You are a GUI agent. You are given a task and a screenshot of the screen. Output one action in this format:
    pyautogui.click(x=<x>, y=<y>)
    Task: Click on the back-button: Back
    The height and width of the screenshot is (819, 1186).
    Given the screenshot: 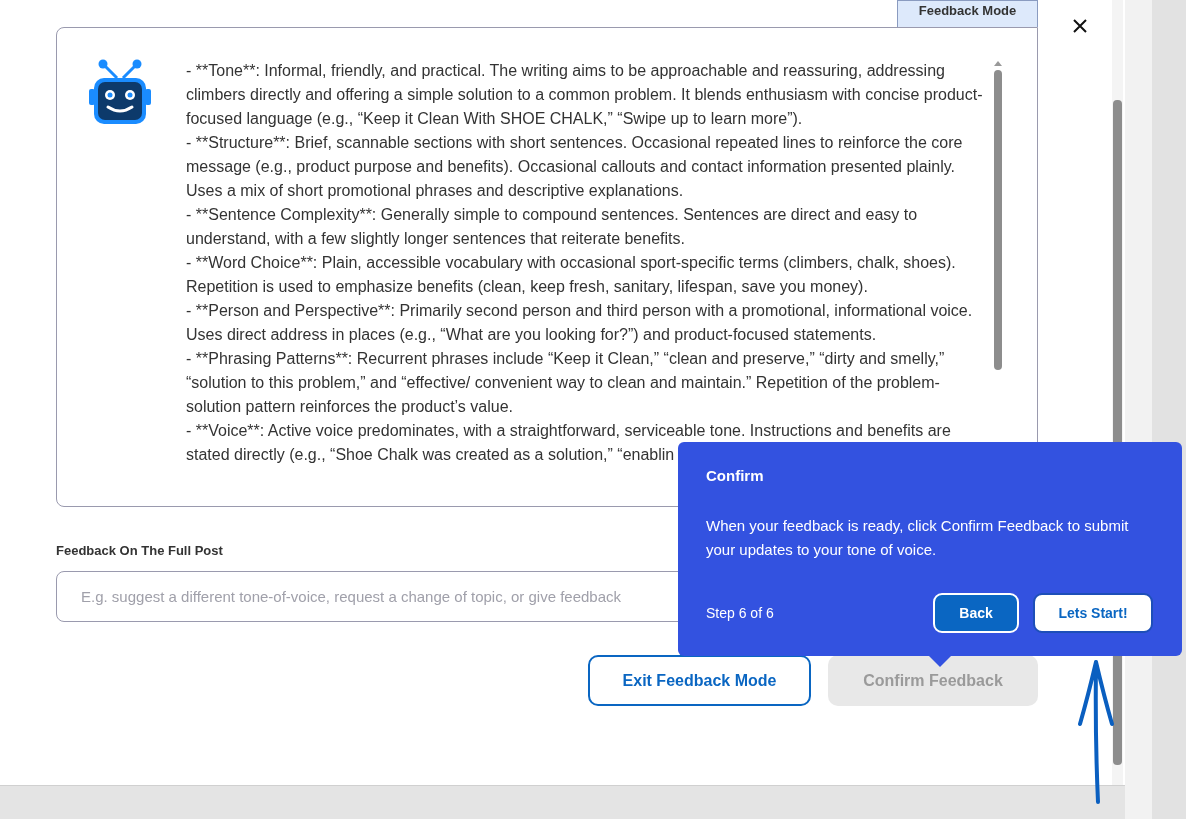 What is the action you would take?
    pyautogui.click(x=976, y=613)
    